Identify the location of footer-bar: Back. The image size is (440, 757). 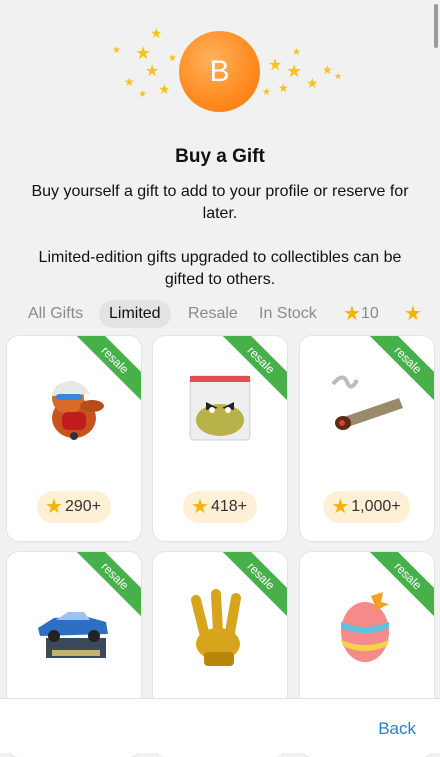
(220, 725).